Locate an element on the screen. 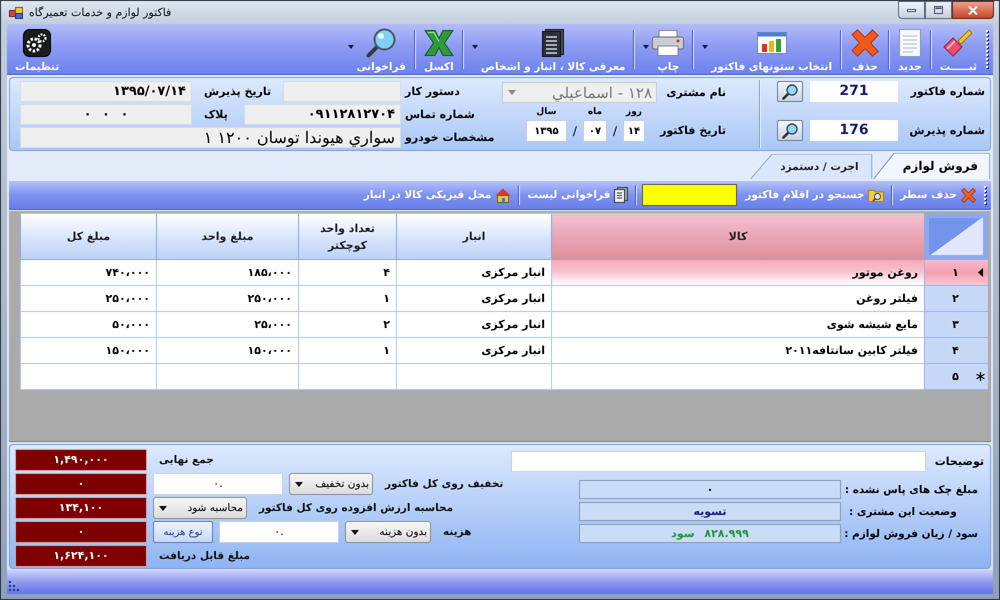 The width and height of the screenshot is (1000, 600). minimize-icon is located at coordinates (911, 10).